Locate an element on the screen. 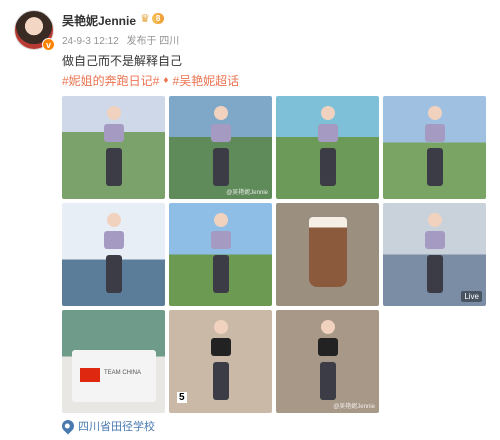 Image resolution: width=500 pixels, height=440 pixels. map-pin-icon is located at coordinates (68, 426).